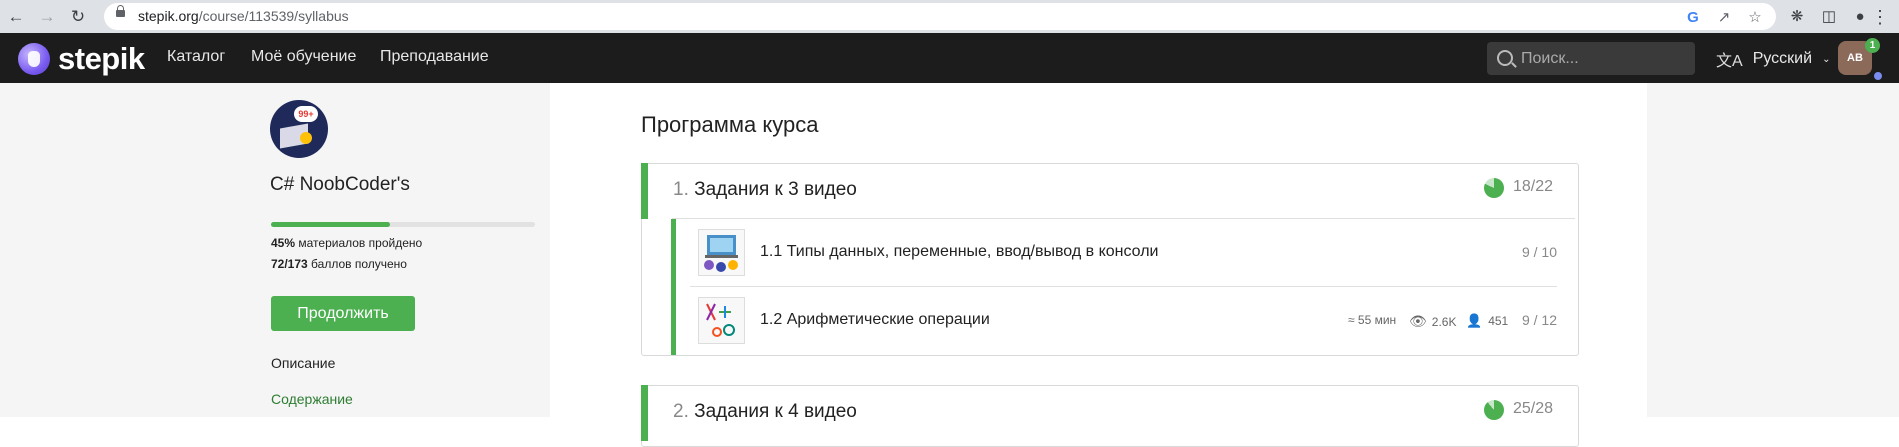 This screenshot has height=447, width=1899. Describe the element at coordinates (299, 129) in the screenshot. I see `course-cover-icon: 99+` at that location.